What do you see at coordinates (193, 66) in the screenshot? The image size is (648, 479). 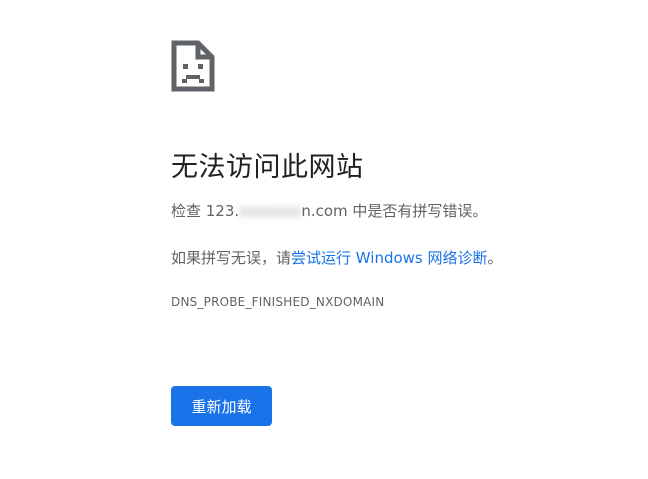 I see `sad-document-icon` at bounding box center [193, 66].